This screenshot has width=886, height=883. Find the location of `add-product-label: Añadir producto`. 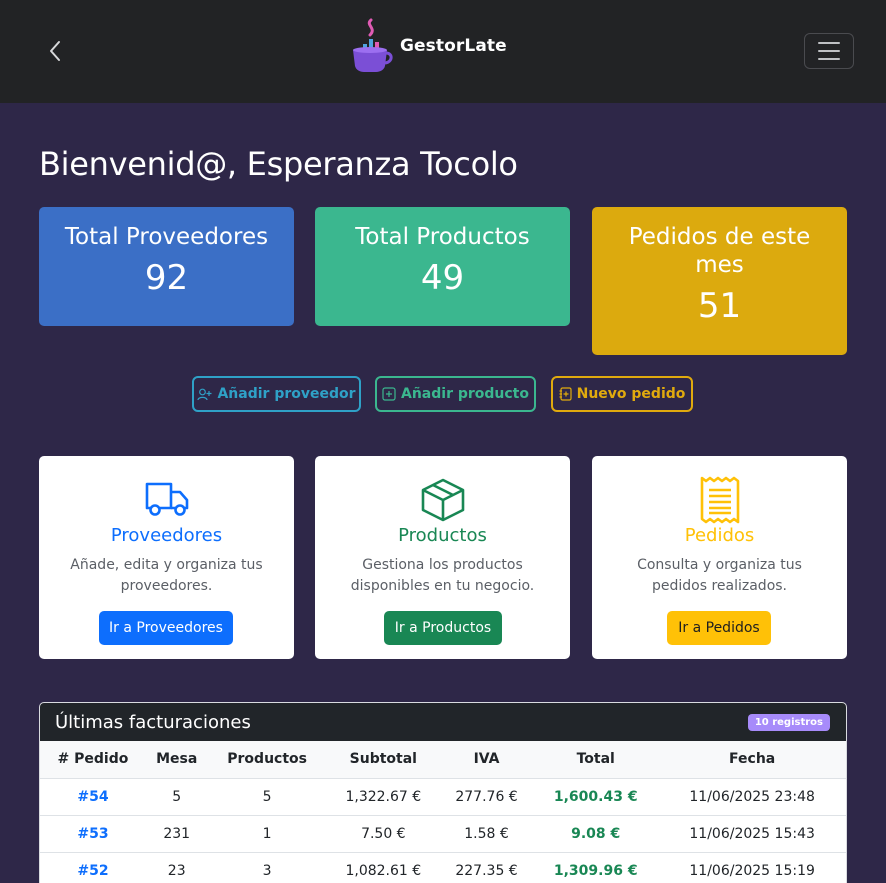

add-product-label: Añadir producto is located at coordinates (465, 394).